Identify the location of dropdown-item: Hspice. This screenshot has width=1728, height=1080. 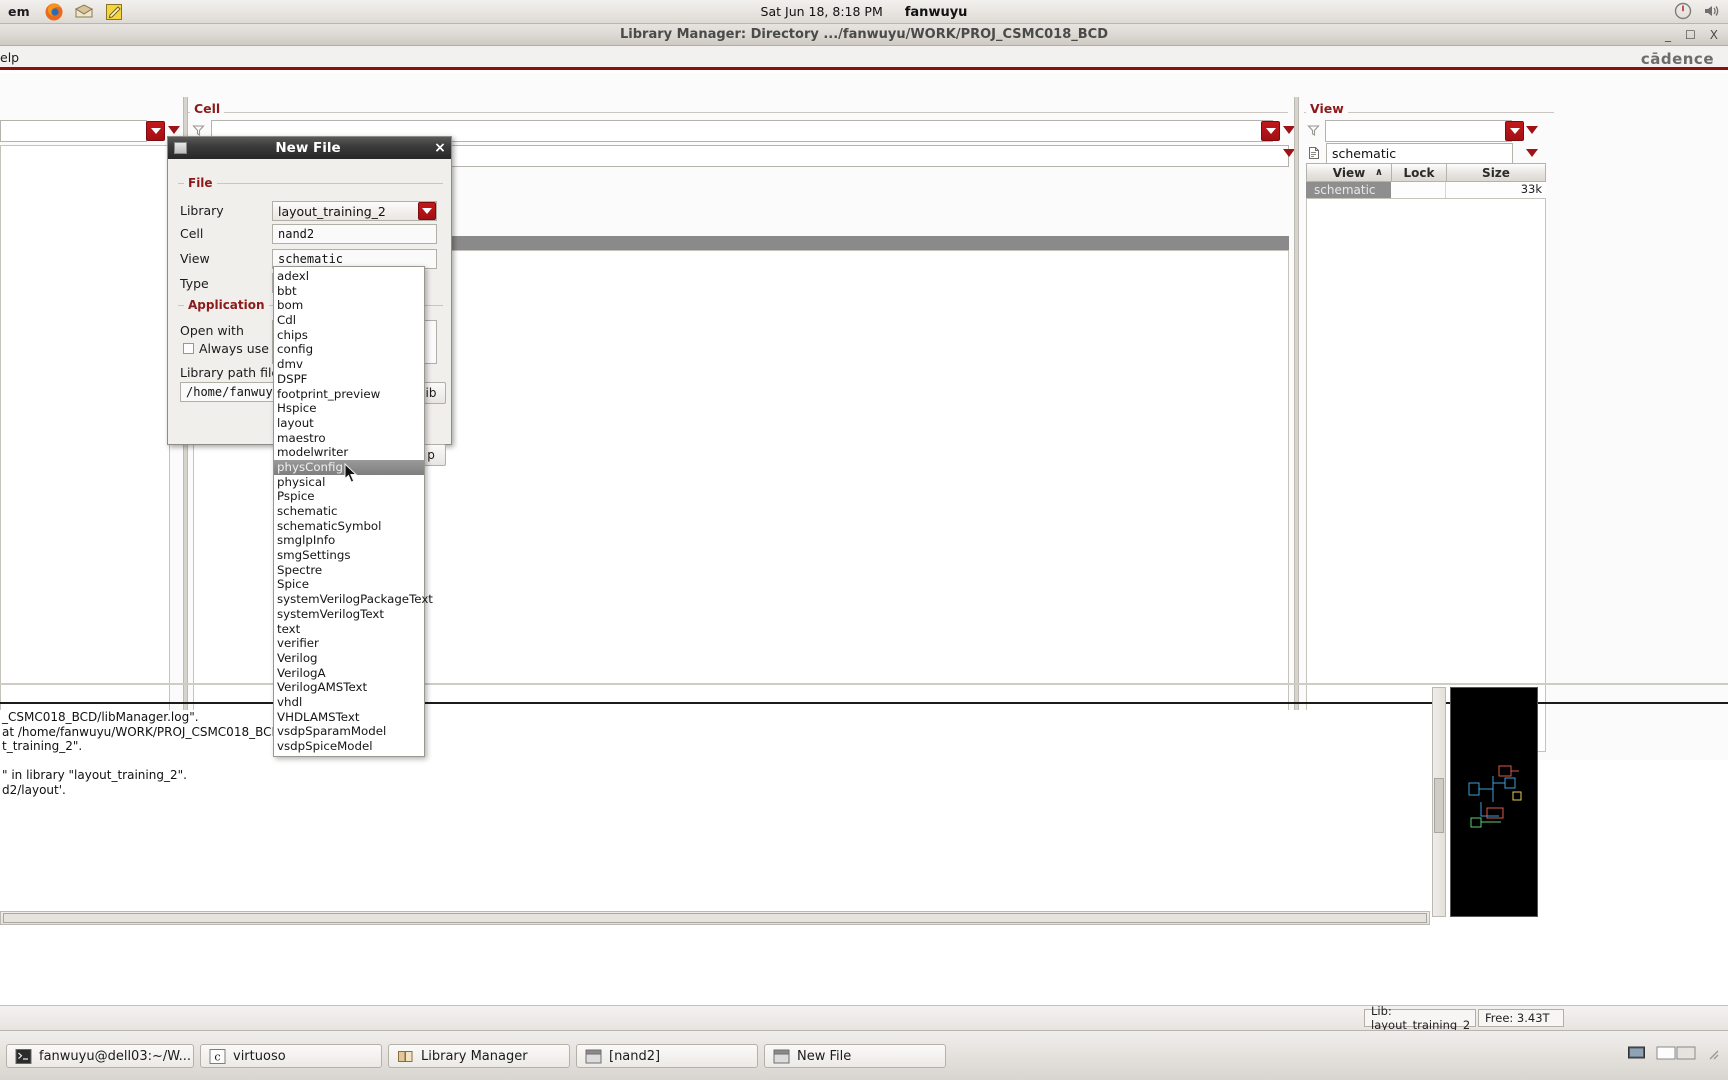
(349, 408).